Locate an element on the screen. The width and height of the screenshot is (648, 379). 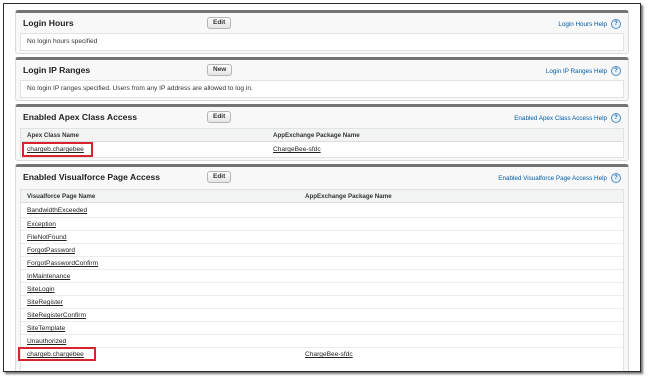
vf-title: Enabled Visualforce Page Access is located at coordinates (92, 177).